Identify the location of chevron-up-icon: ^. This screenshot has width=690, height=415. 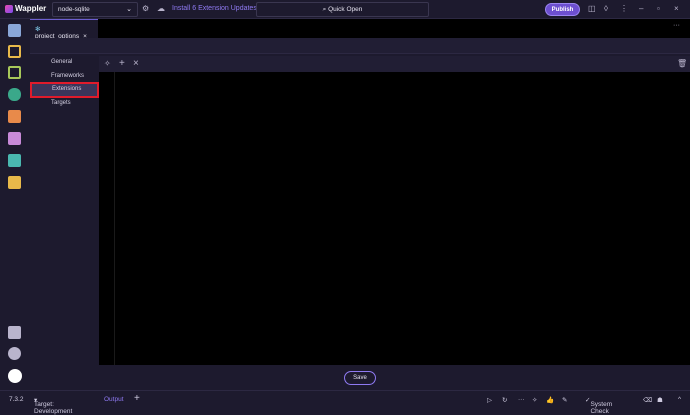
(679, 399).